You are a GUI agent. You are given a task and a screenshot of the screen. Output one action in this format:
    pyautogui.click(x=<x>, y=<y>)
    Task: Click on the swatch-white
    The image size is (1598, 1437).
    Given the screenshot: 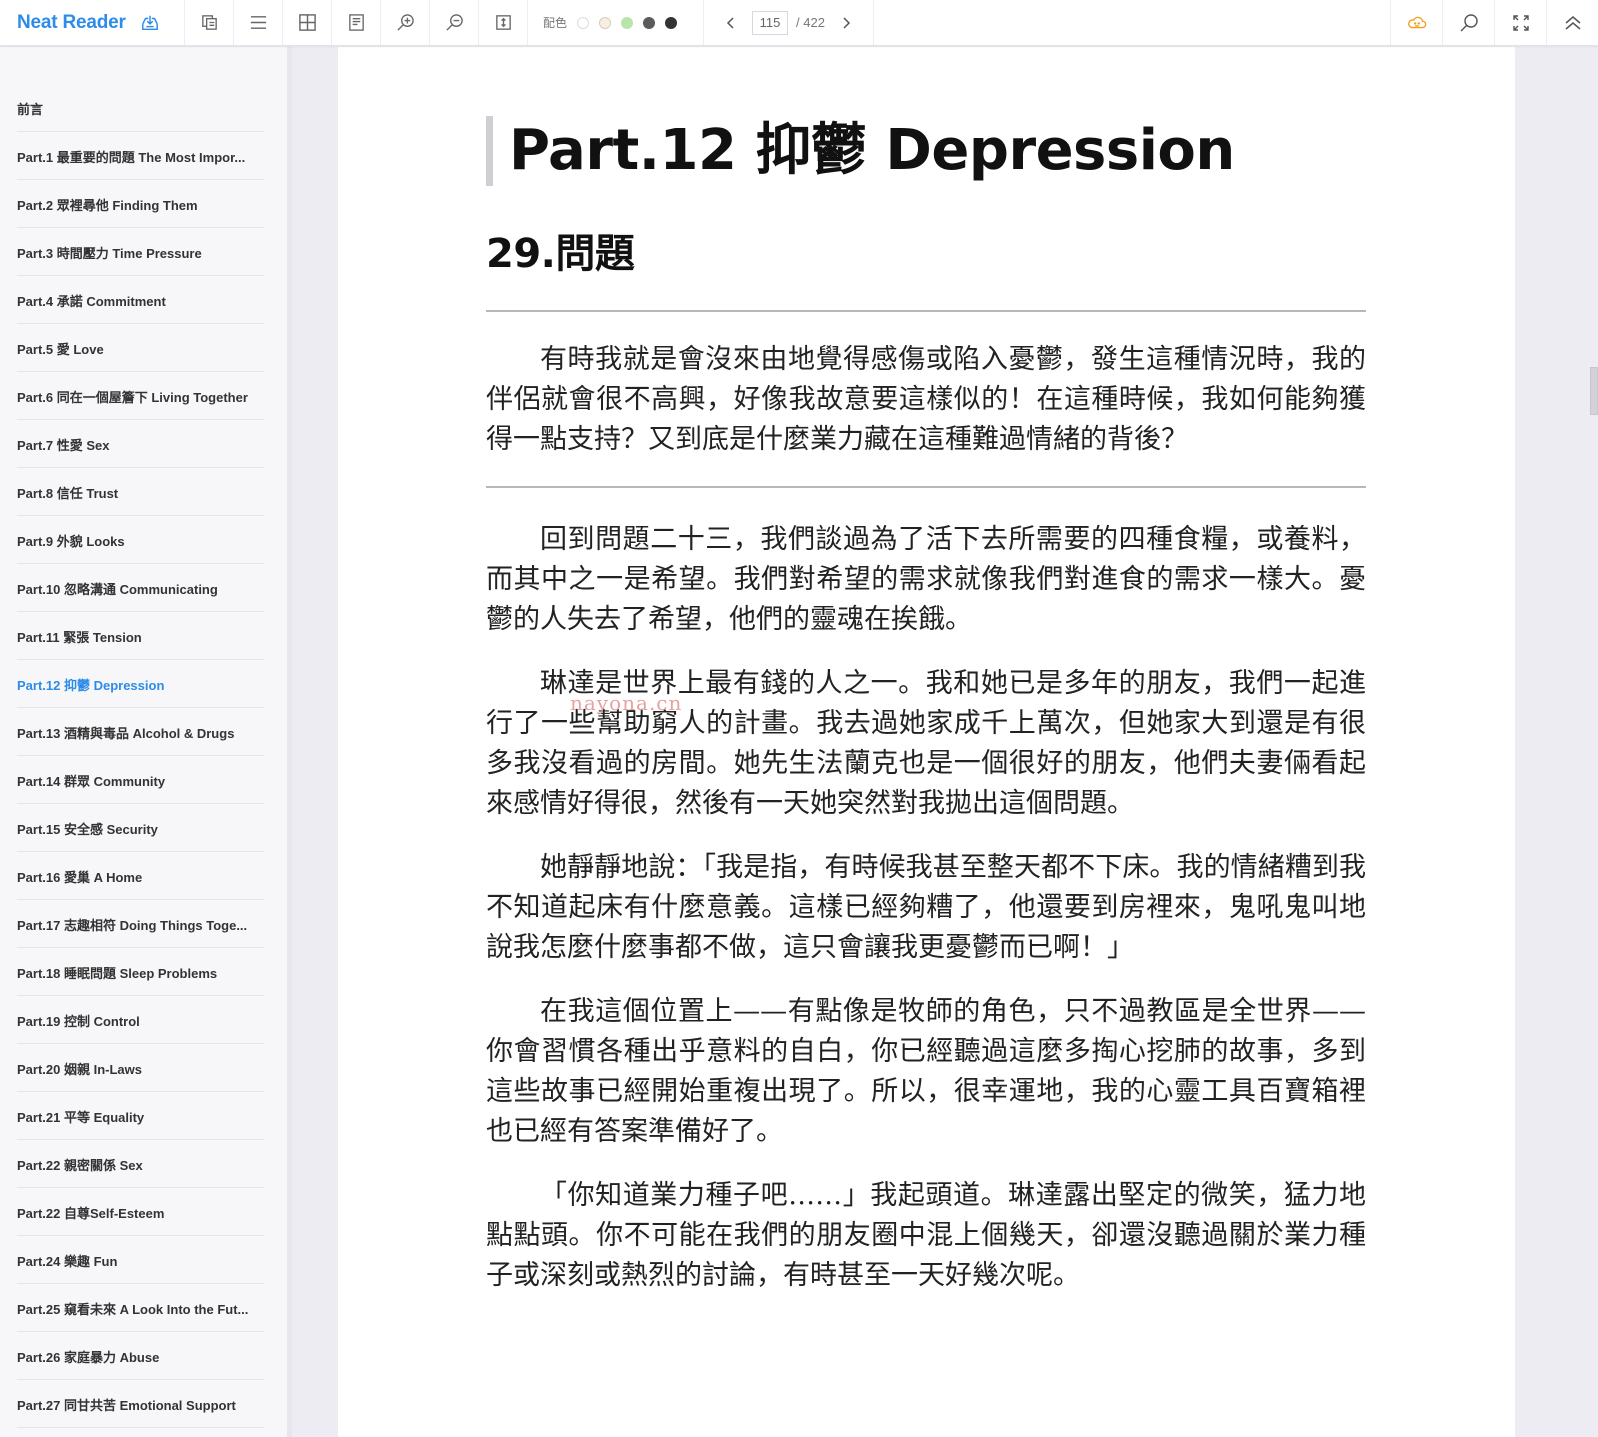 What is the action you would take?
    pyautogui.click(x=583, y=22)
    